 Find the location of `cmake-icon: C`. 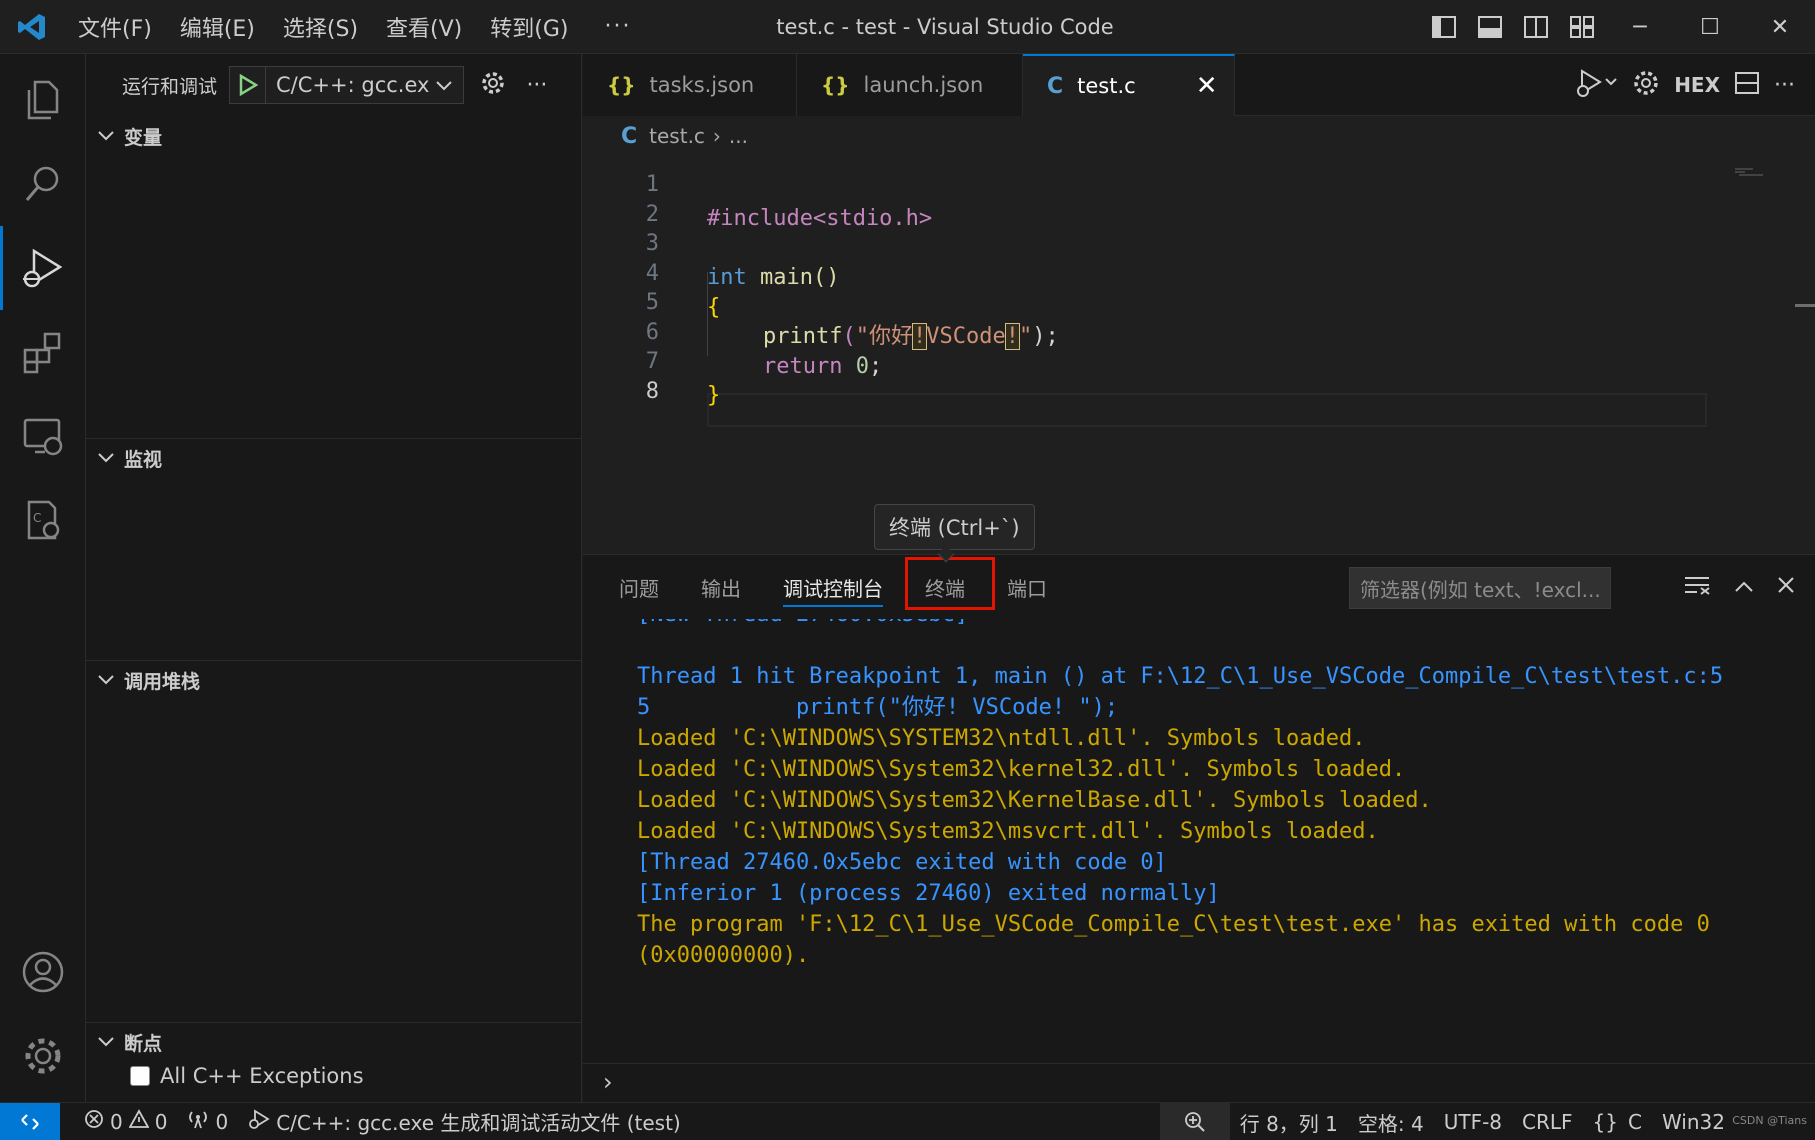

cmake-icon: C is located at coordinates (43, 520).